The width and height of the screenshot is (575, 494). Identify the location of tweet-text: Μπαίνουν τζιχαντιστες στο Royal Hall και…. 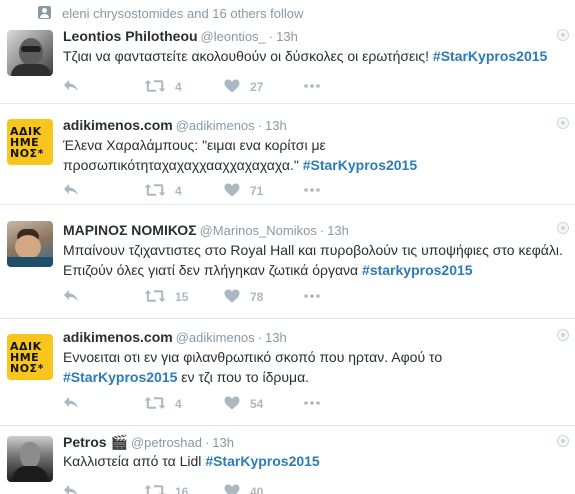
(313, 260).